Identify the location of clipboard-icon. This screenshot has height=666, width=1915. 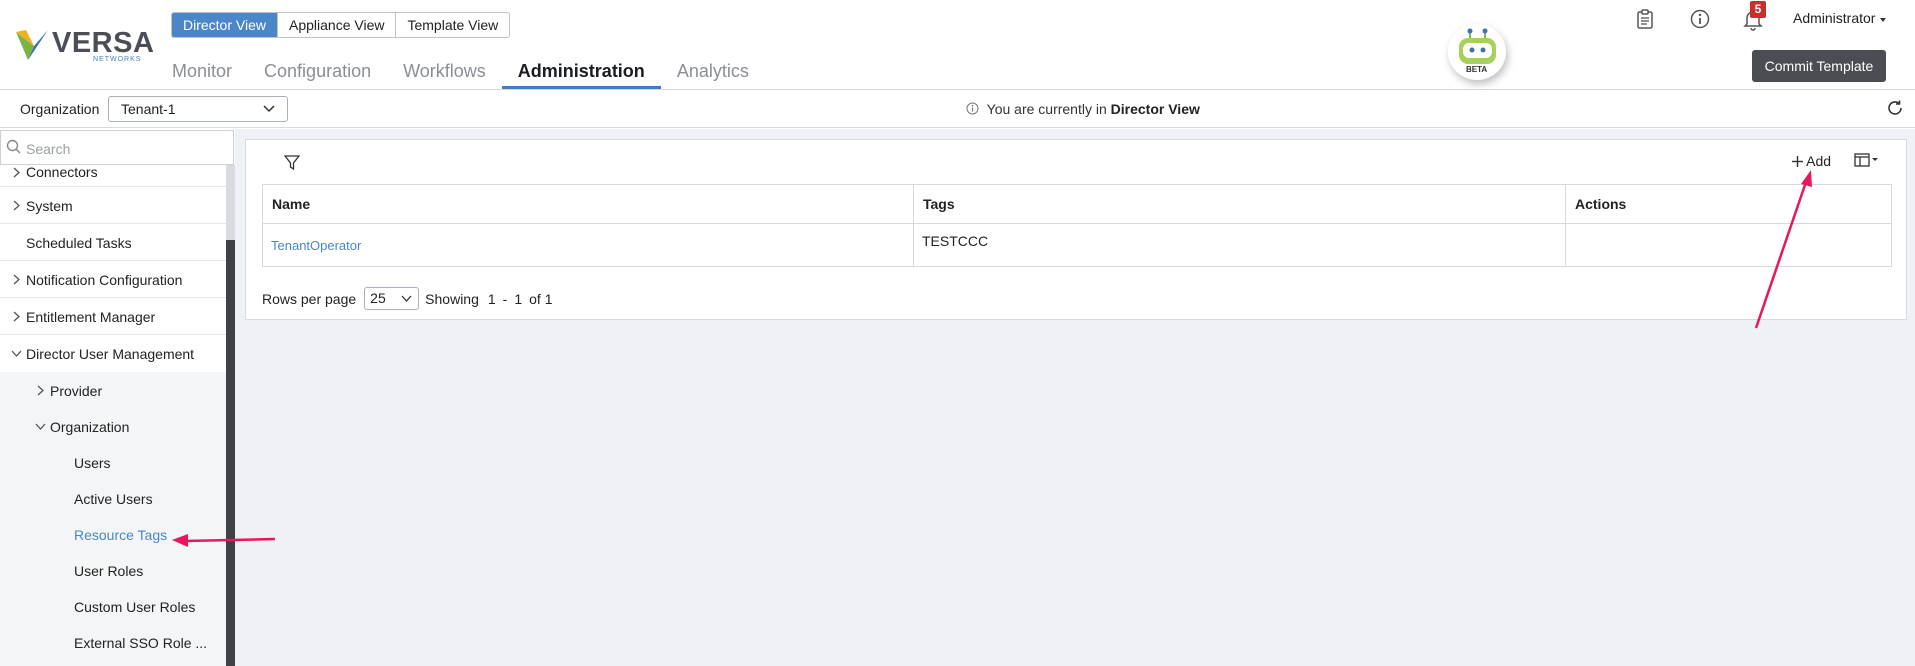
(1645, 19).